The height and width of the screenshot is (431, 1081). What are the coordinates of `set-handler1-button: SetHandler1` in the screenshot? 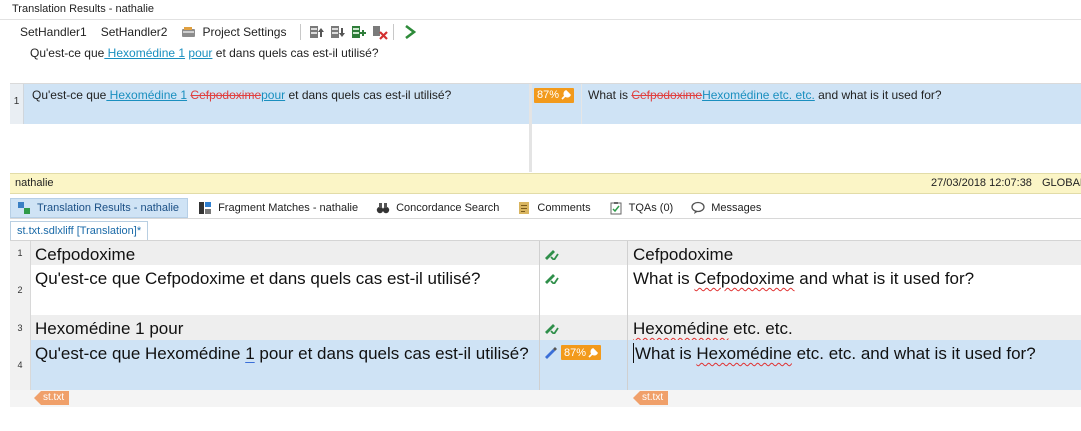 It's located at (53, 32).